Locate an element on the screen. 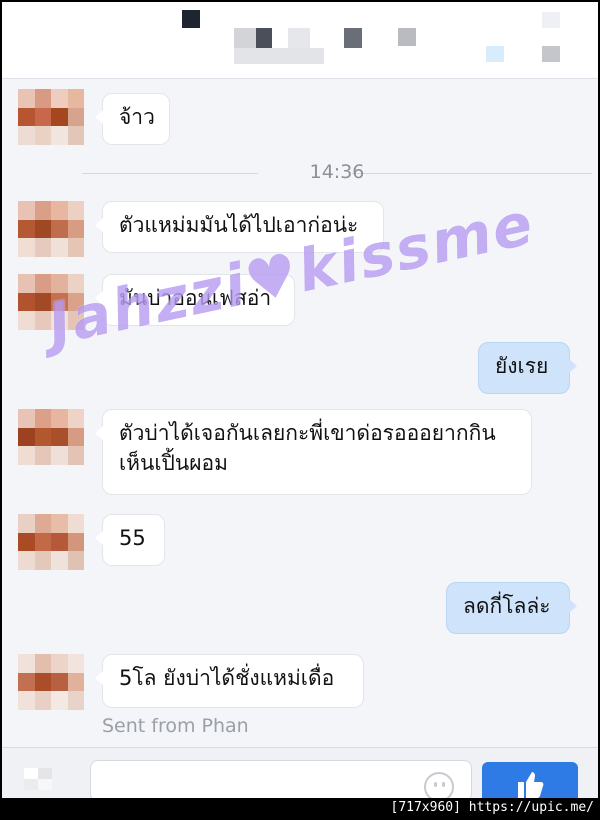 The image size is (600, 820). composer-bar is located at coordinates (300, 772).